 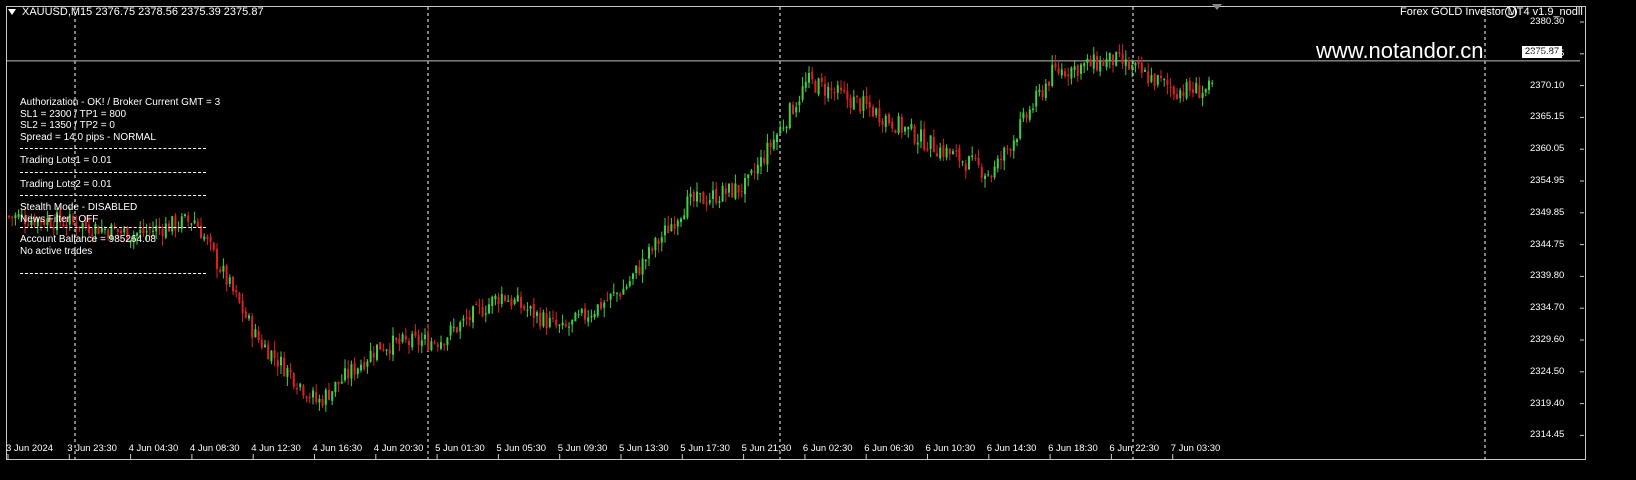 What do you see at coordinates (1611, 230) in the screenshot?
I see `price-axis` at bounding box center [1611, 230].